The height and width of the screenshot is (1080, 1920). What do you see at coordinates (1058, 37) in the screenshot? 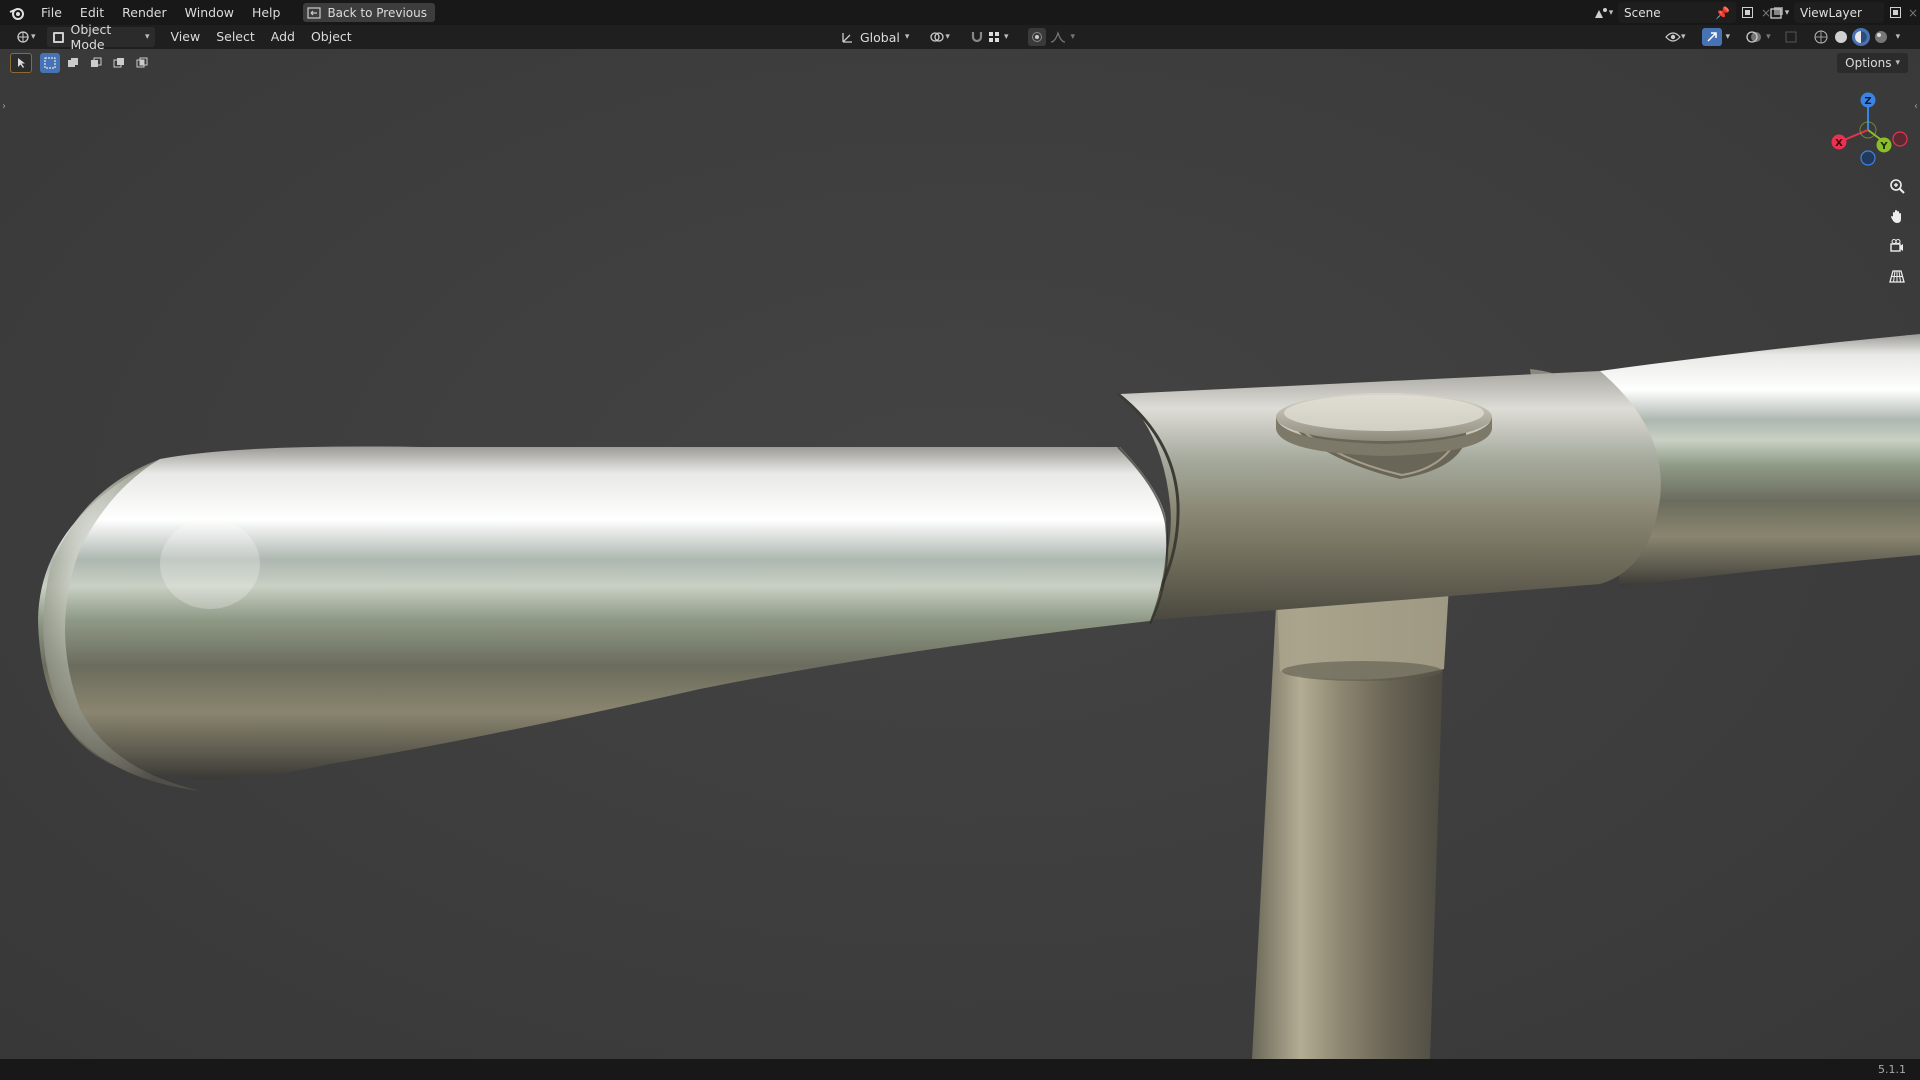
I see `falloff-icon` at bounding box center [1058, 37].